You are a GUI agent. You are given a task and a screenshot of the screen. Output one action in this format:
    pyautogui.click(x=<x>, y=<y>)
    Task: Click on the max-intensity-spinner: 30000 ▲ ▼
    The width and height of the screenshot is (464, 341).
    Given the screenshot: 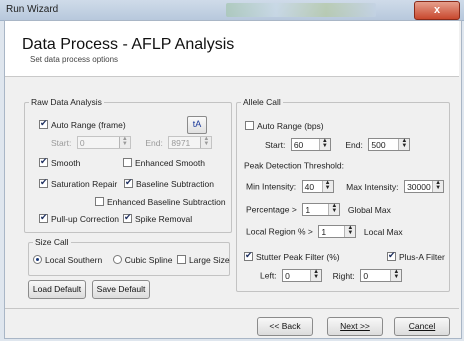 What is the action you would take?
    pyautogui.click(x=424, y=186)
    